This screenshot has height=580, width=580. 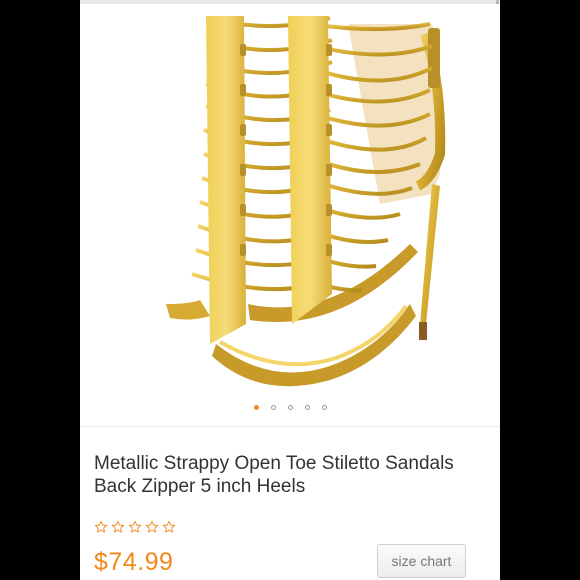 I want to click on image-carousel-dots, so click(x=290, y=407).